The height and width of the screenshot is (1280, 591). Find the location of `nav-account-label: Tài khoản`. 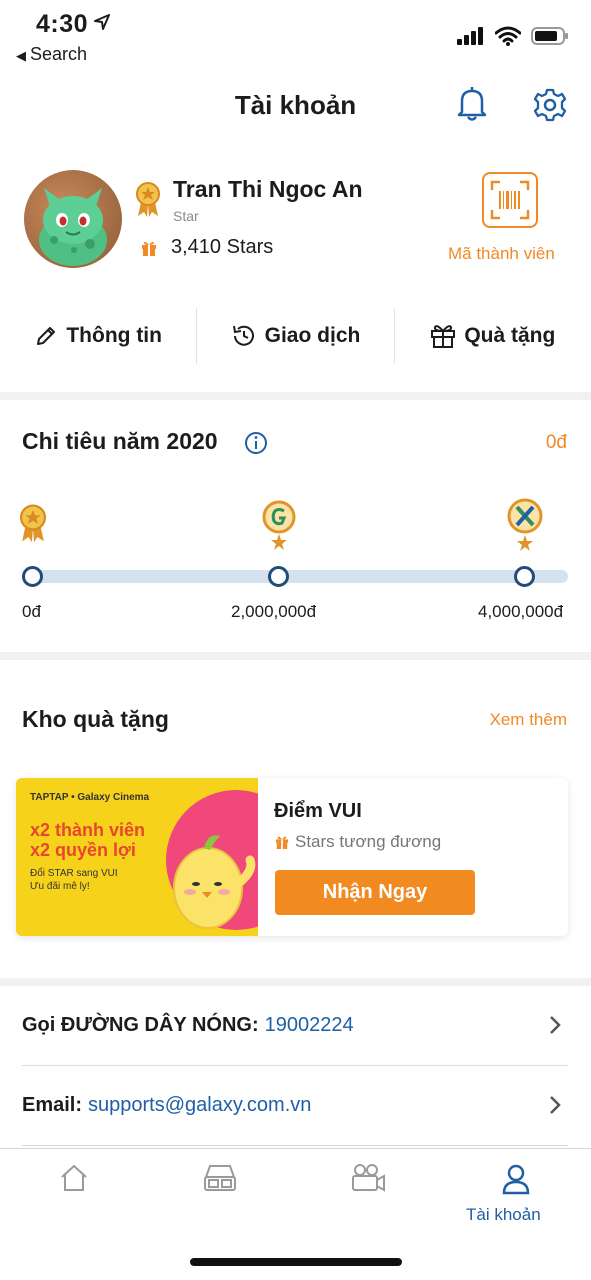

nav-account-label: Tài khoản is located at coordinates (503, 1215).